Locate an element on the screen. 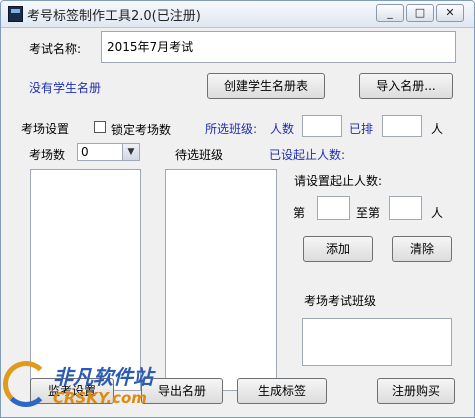 The image size is (475, 418). range-from-label: 第 is located at coordinates (299, 213).